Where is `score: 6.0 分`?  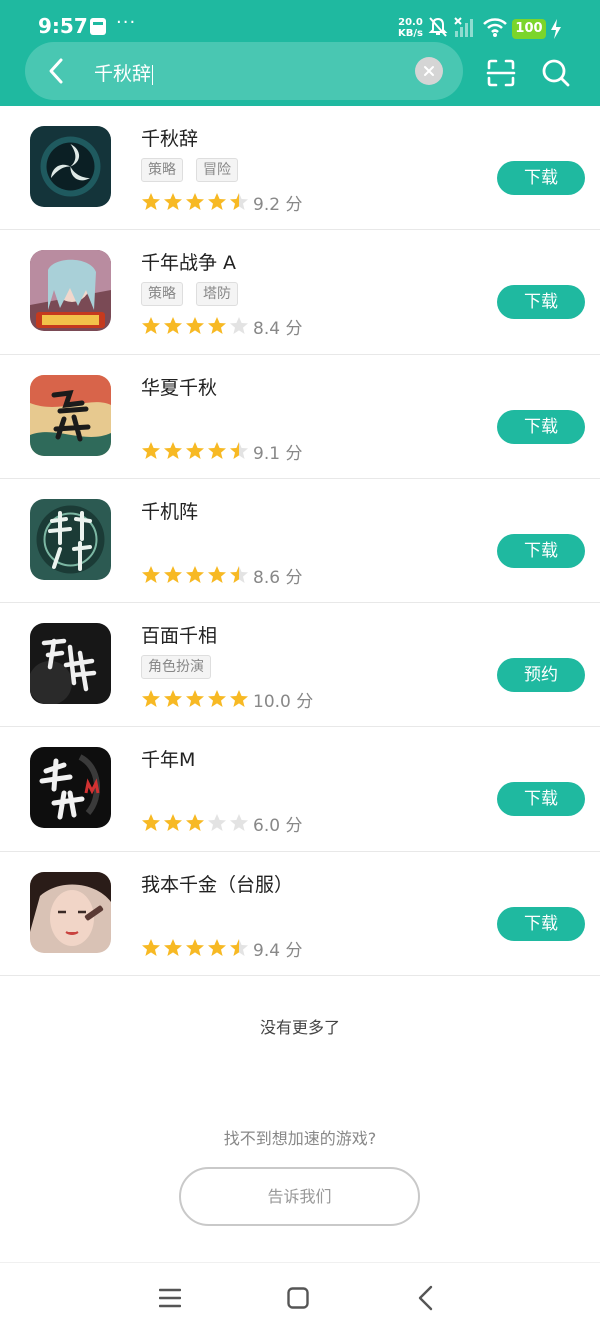 score: 6.0 分 is located at coordinates (278, 826).